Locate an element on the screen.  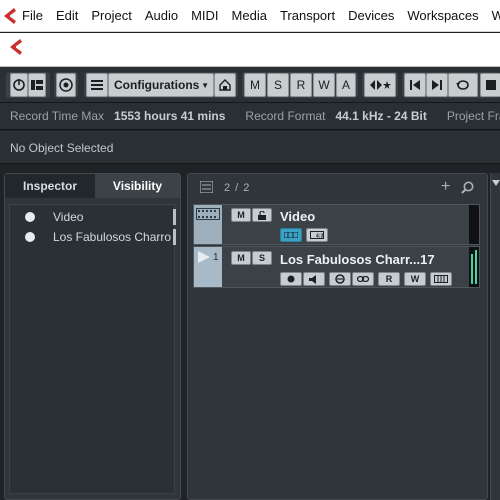
store-configuration-icon is located at coordinates (225, 85).